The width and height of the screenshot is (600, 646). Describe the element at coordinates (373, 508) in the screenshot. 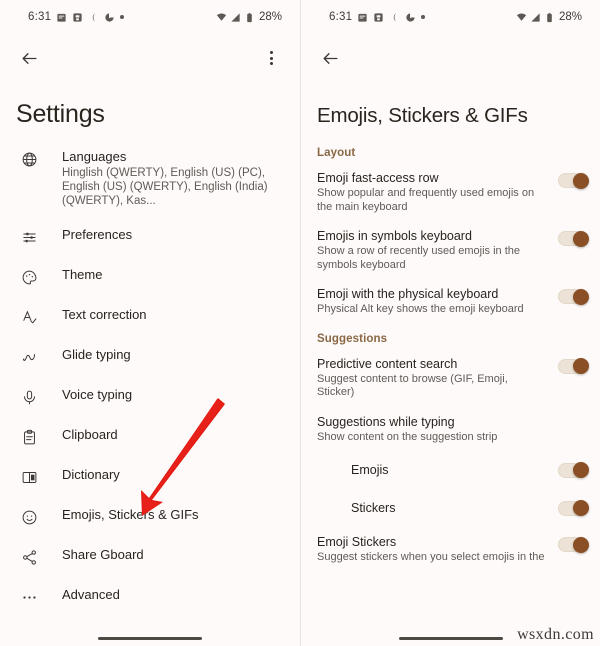

I see `pref-label: Stickers` at that location.